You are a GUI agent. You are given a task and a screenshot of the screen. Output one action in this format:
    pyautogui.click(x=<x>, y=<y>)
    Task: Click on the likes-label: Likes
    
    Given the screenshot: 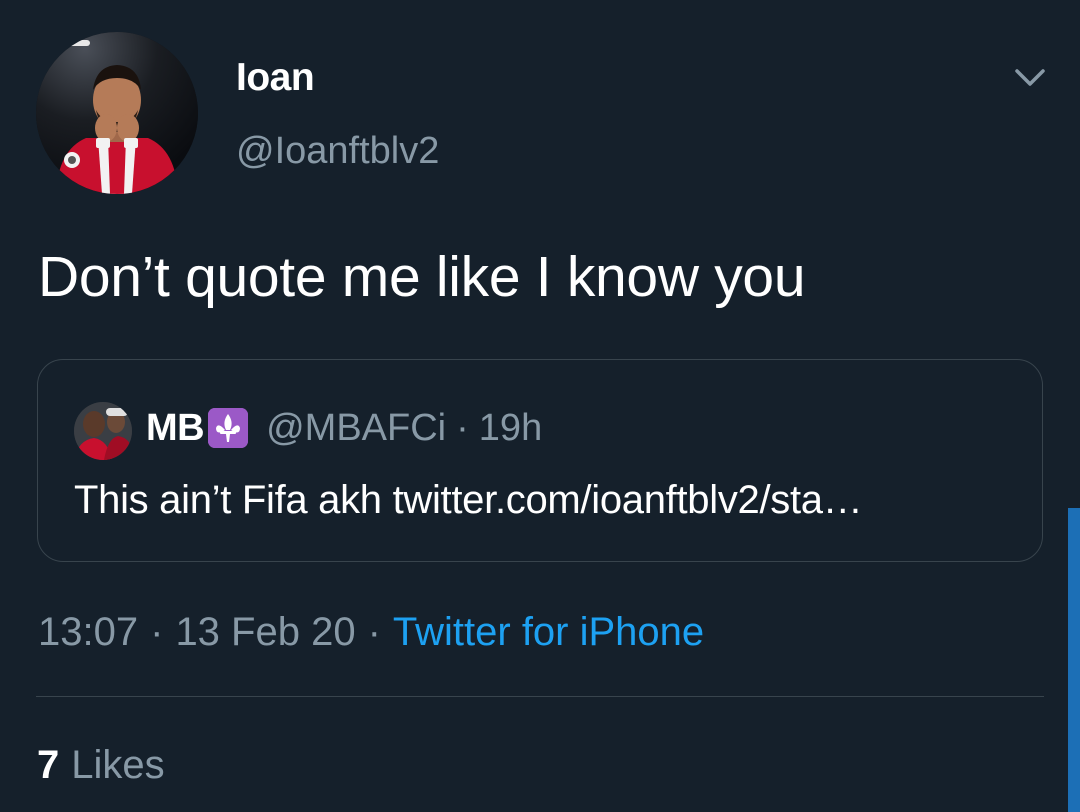 What is the action you would take?
    pyautogui.click(x=118, y=764)
    